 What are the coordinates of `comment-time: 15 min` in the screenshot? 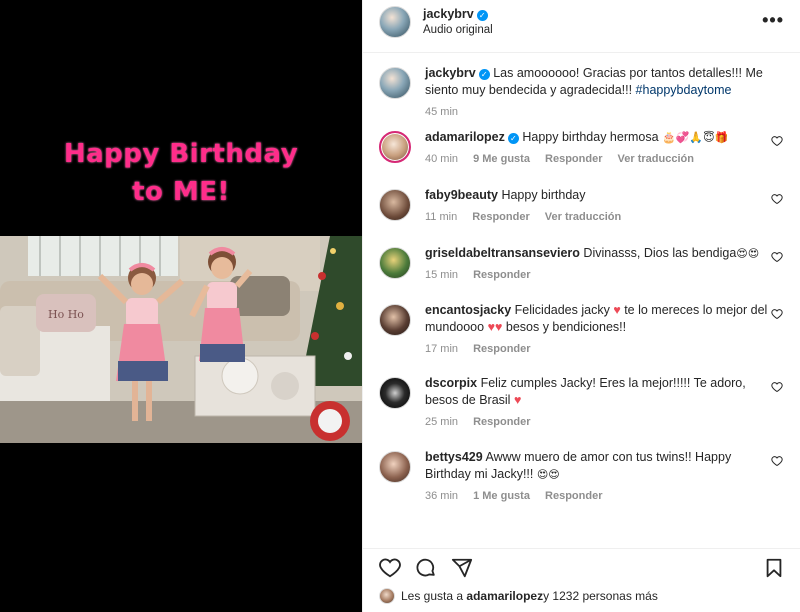 It's located at (441, 275).